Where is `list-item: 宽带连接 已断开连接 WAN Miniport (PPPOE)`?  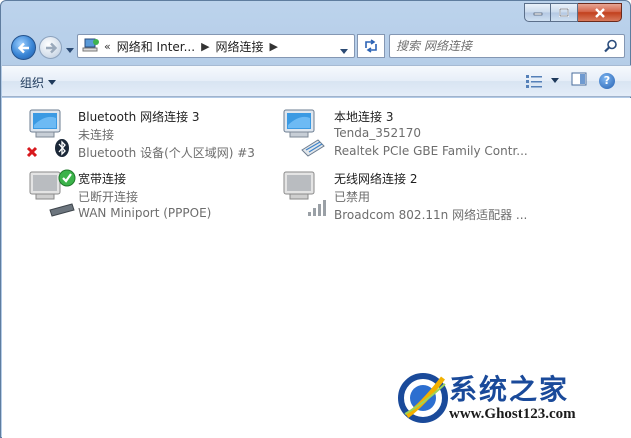
list-item: 宽带连接 已断开连接 WAN Miniport (PPPOE) is located at coordinates (149, 196).